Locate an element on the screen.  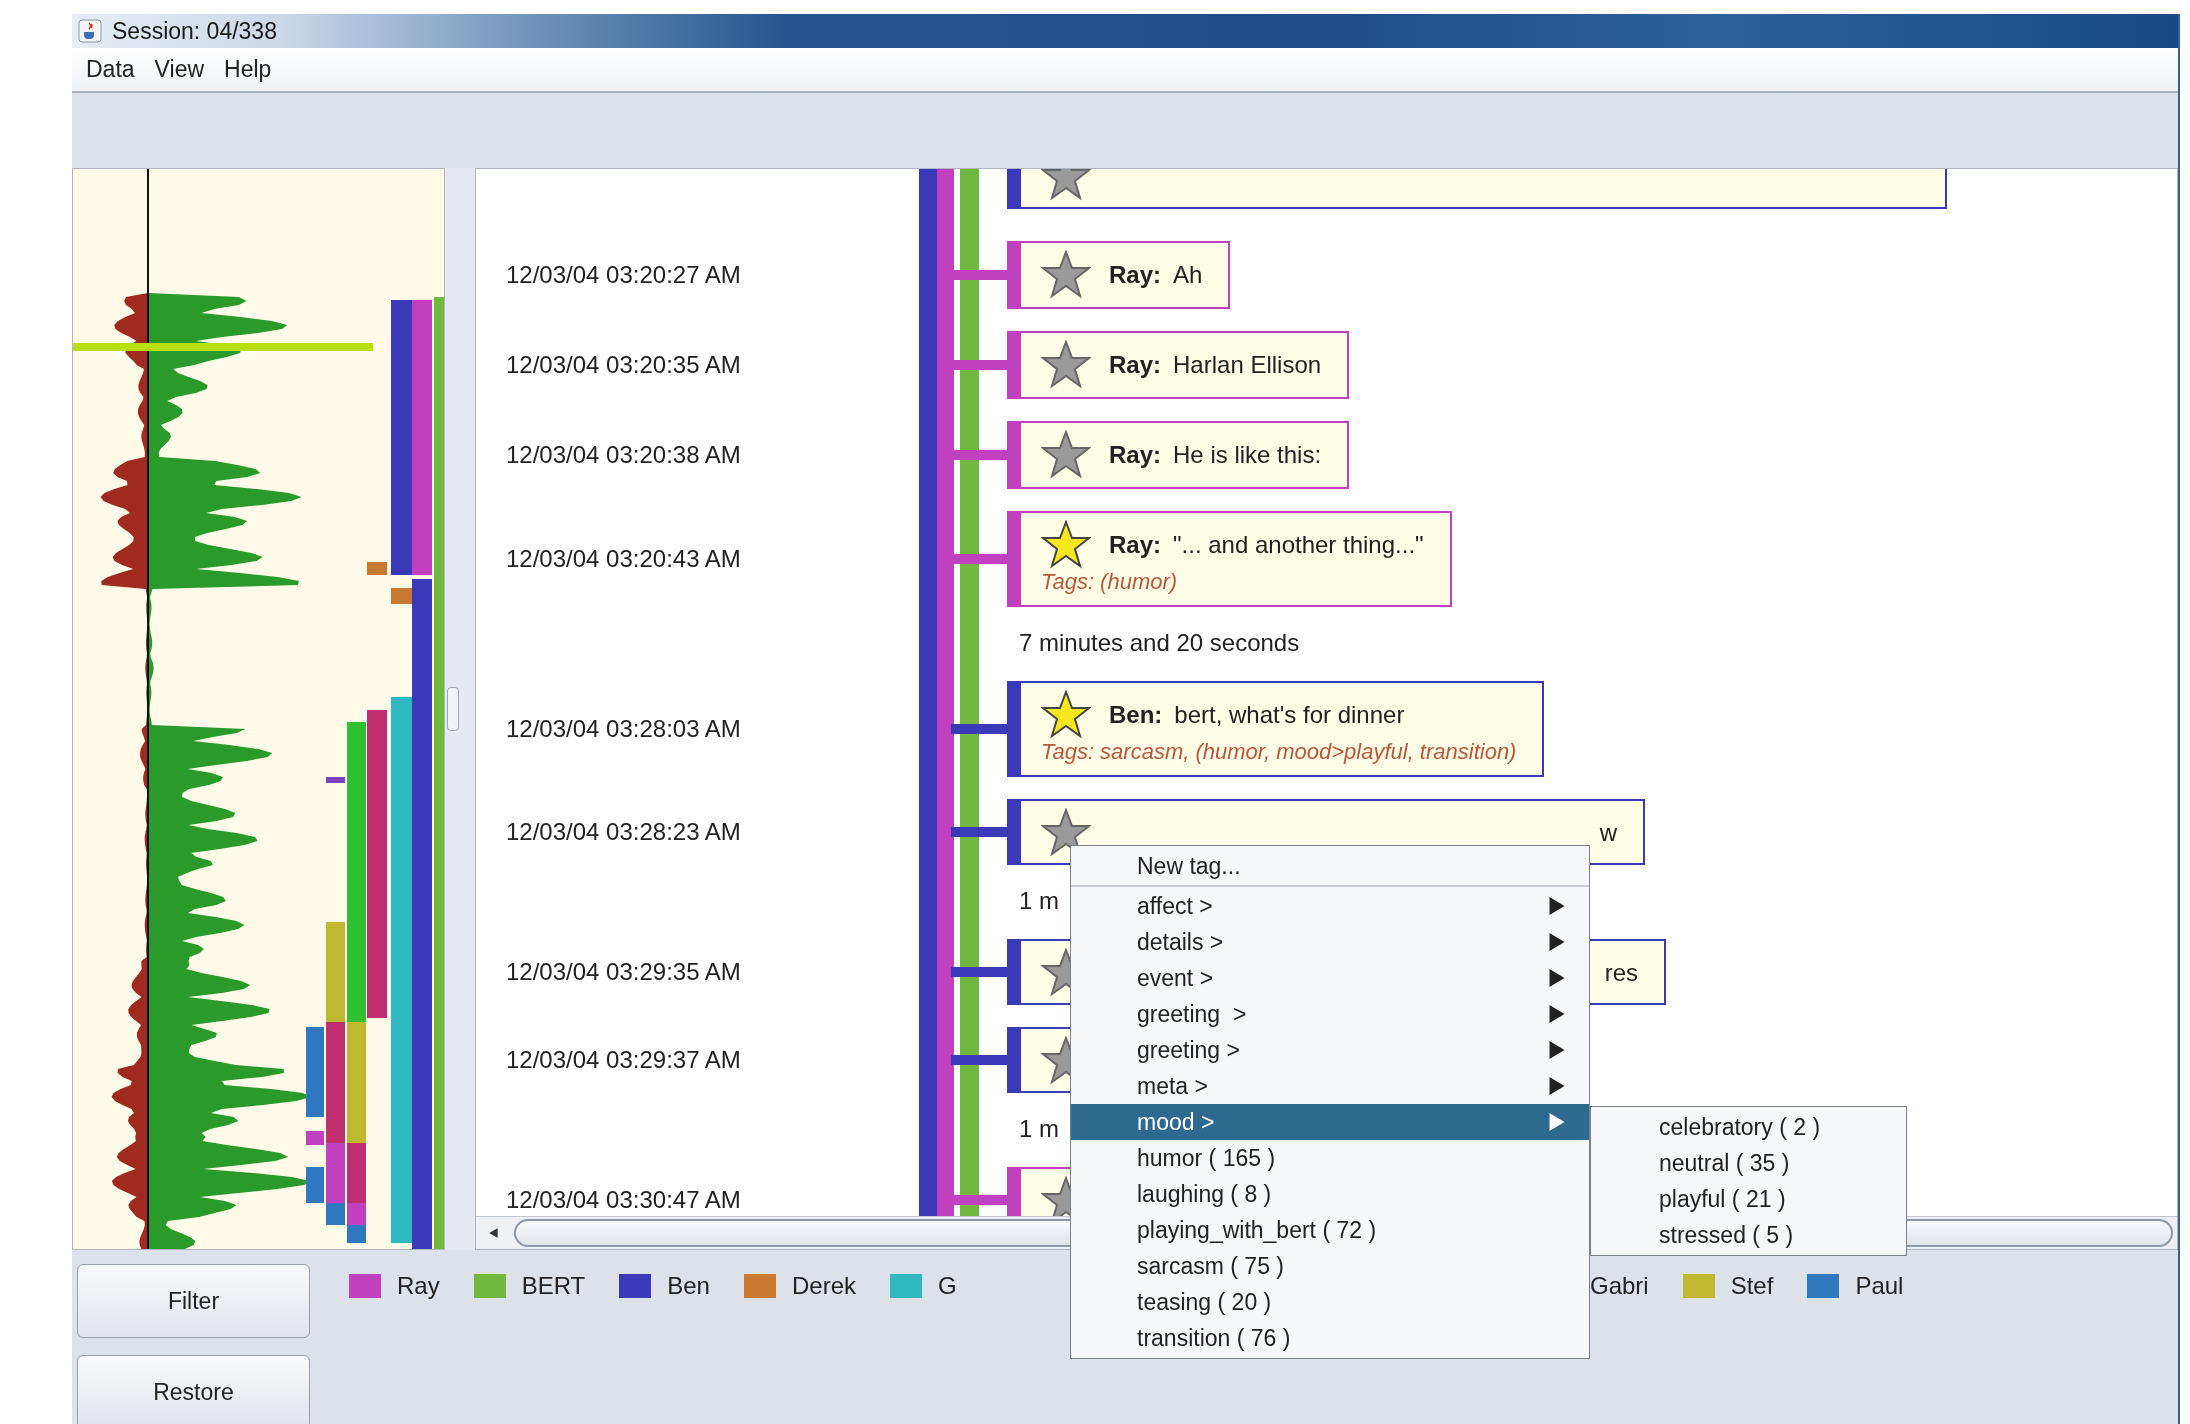
timestamp: 12/03/04 03:29:37 AM is located at coordinates (624, 1060).